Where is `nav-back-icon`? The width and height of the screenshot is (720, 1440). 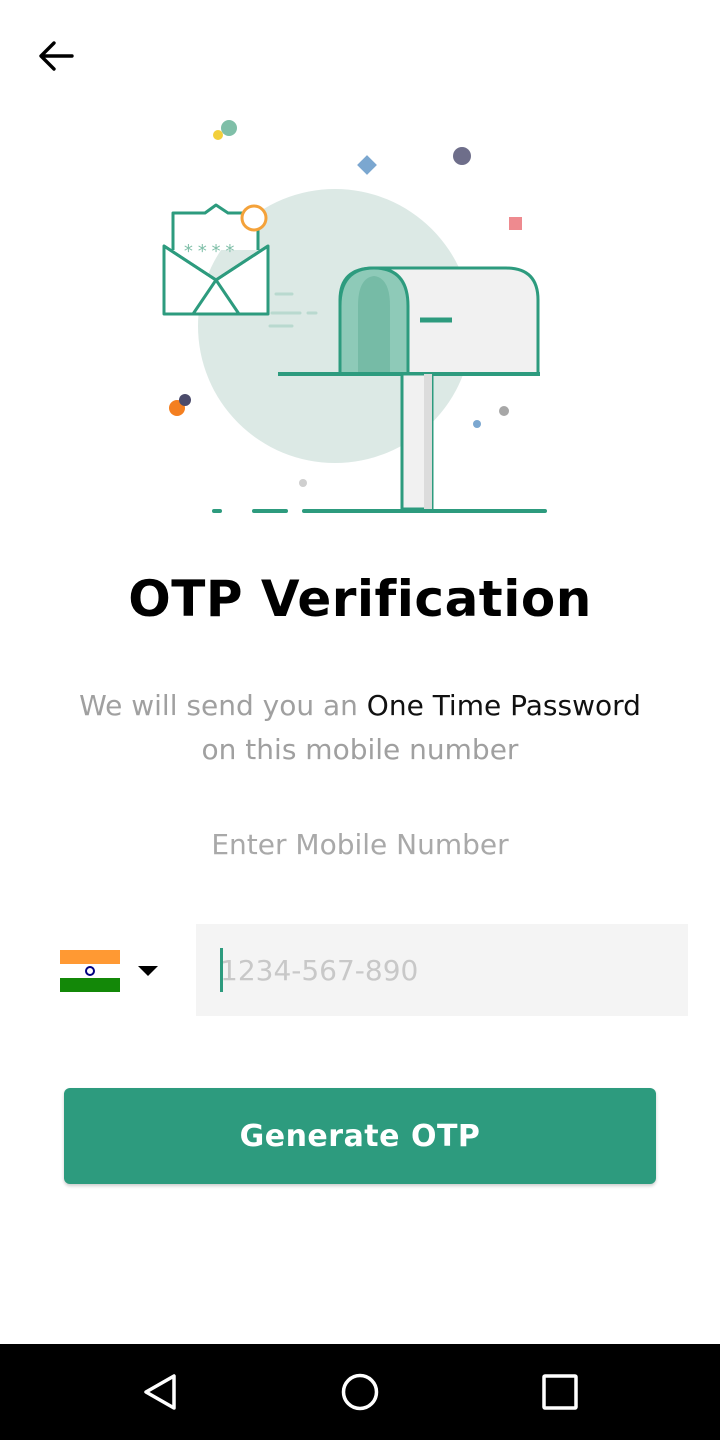 nav-back-icon is located at coordinates (160, 1392).